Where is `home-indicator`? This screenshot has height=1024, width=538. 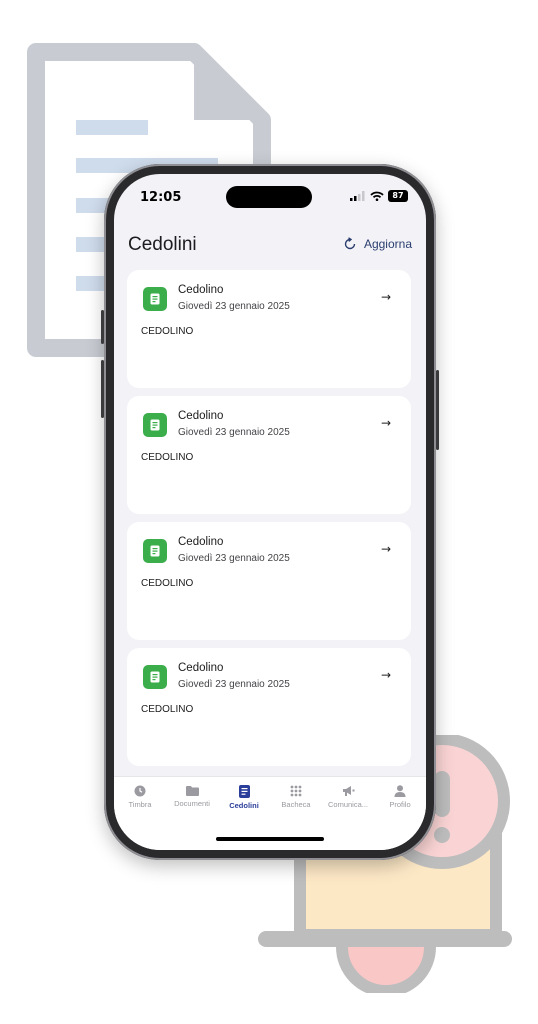
home-indicator is located at coordinates (270, 839).